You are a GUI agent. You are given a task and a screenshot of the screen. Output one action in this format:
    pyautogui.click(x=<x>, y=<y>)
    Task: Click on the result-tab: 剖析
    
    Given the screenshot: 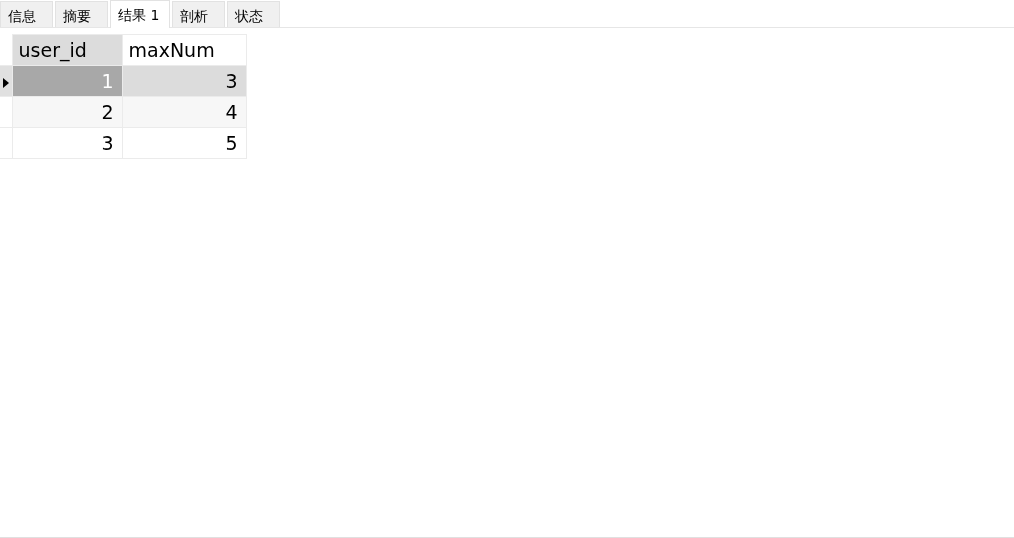 What is the action you would take?
    pyautogui.click(x=199, y=14)
    